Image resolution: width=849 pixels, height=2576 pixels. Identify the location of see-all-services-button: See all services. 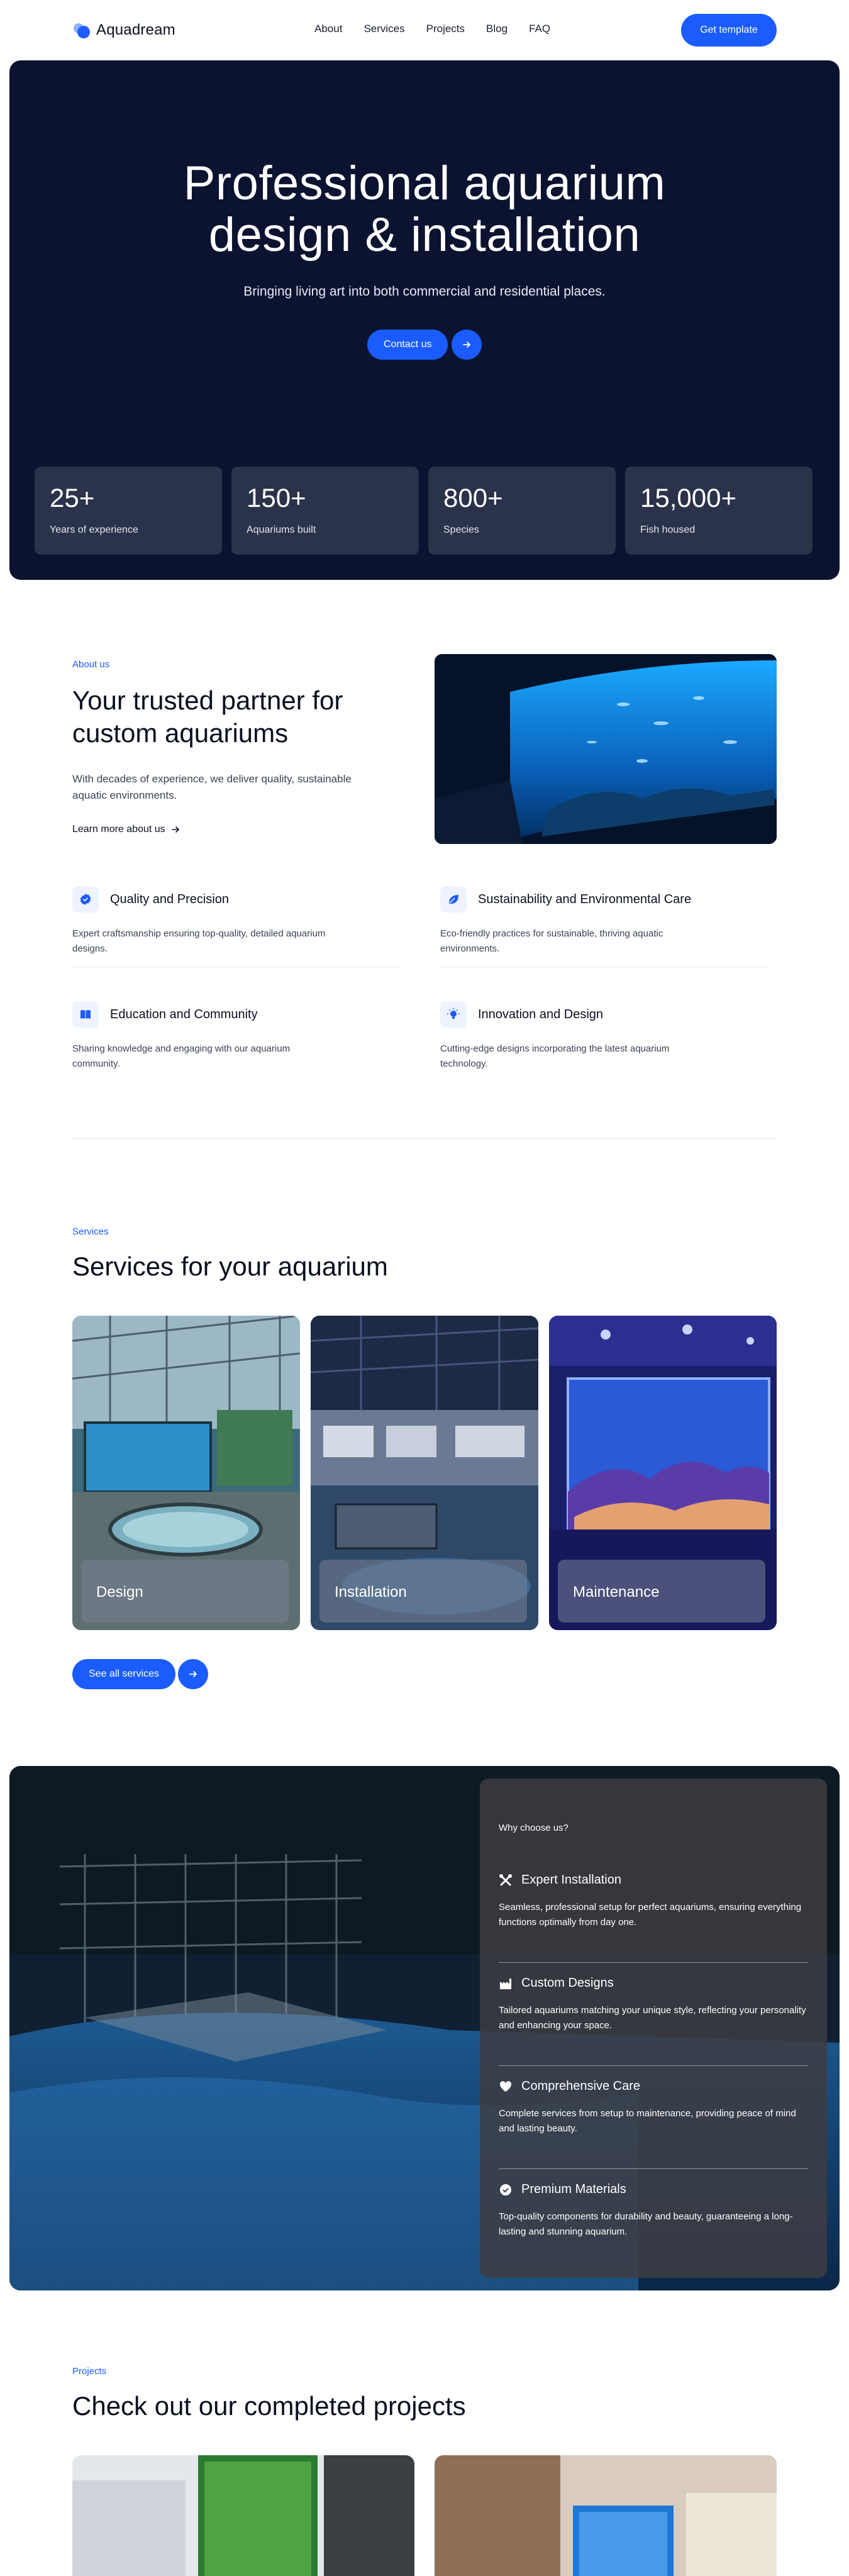
(124, 1674).